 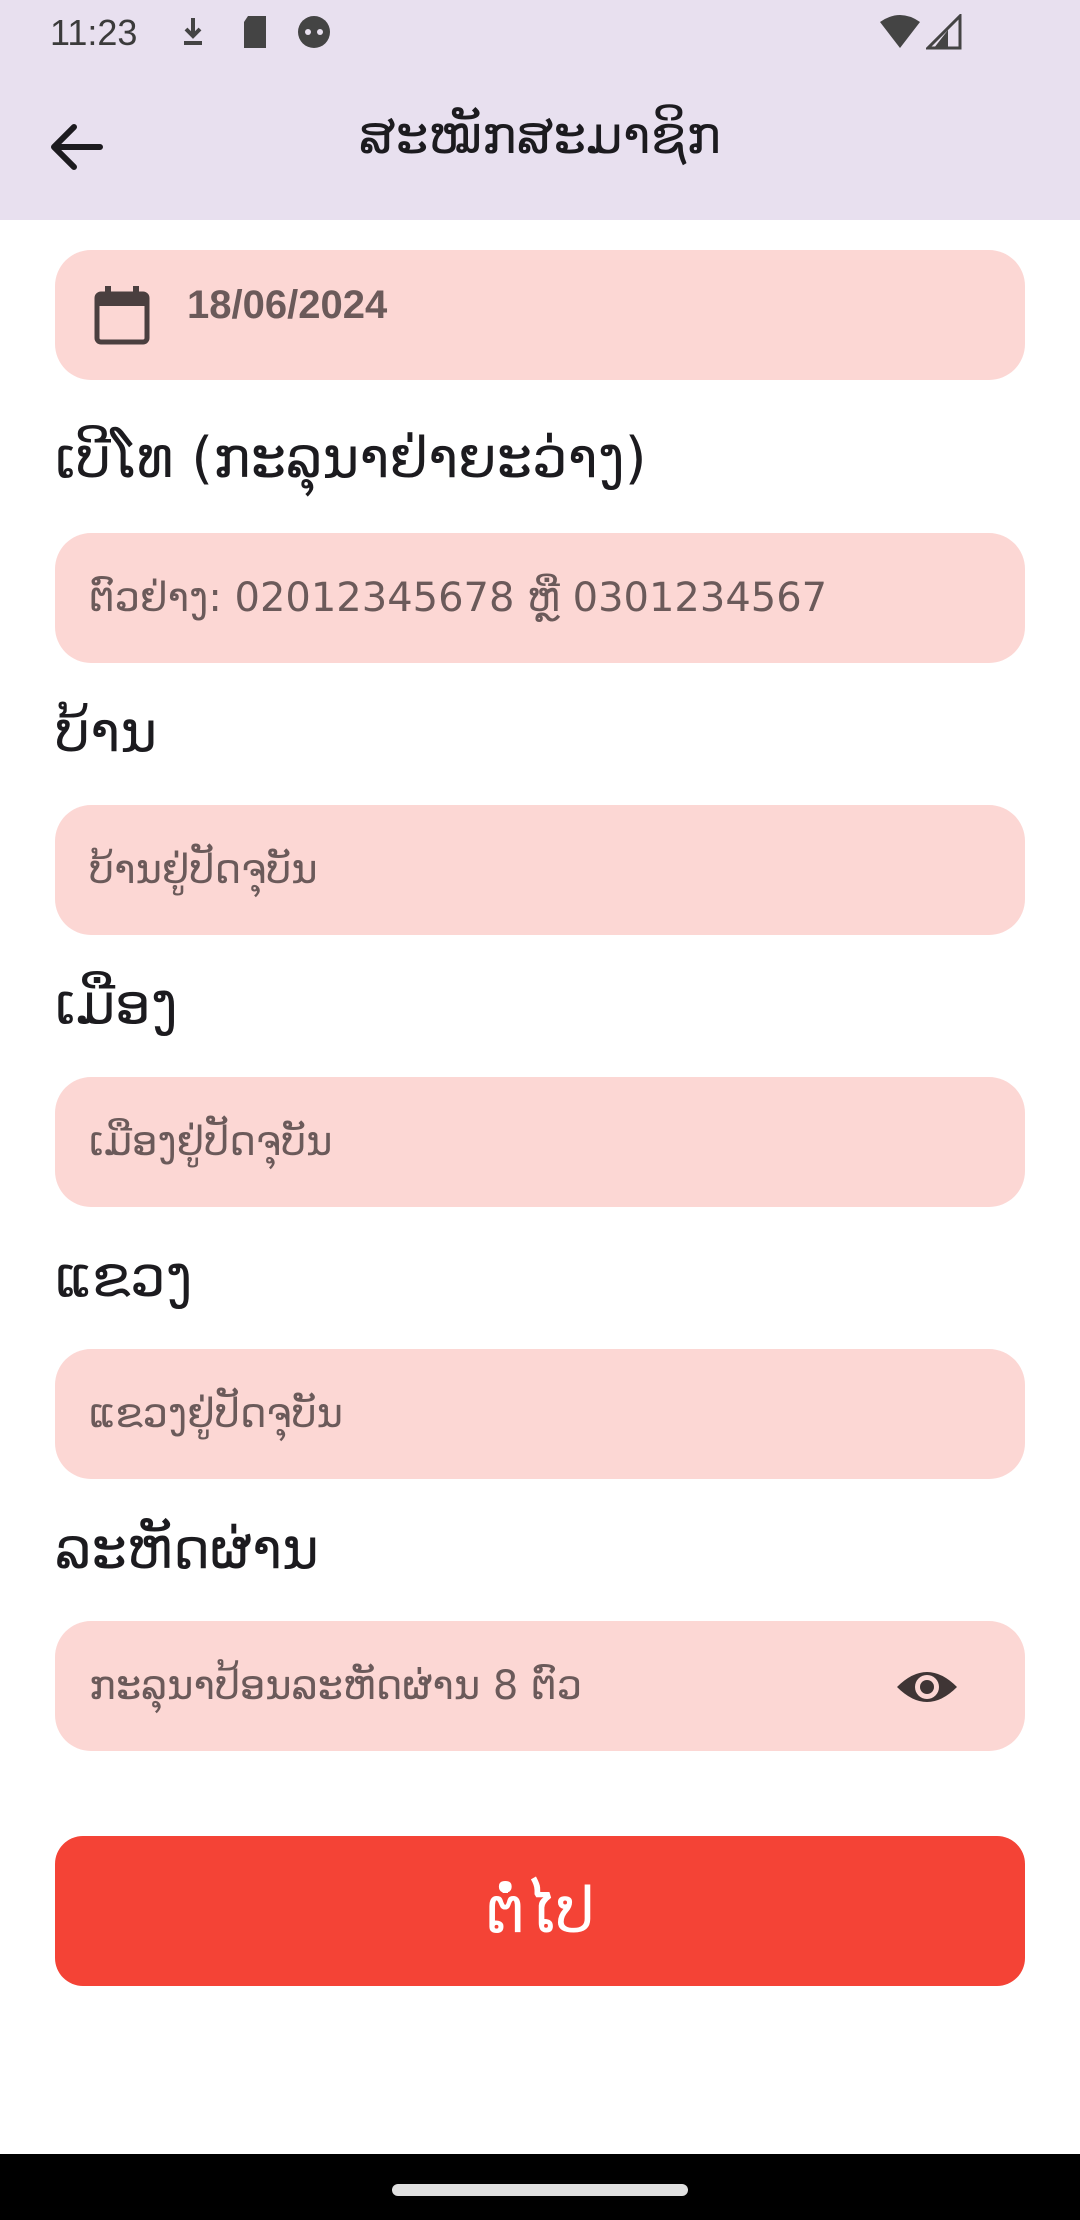 I want to click on status-time: 11:23, so click(x=94, y=32).